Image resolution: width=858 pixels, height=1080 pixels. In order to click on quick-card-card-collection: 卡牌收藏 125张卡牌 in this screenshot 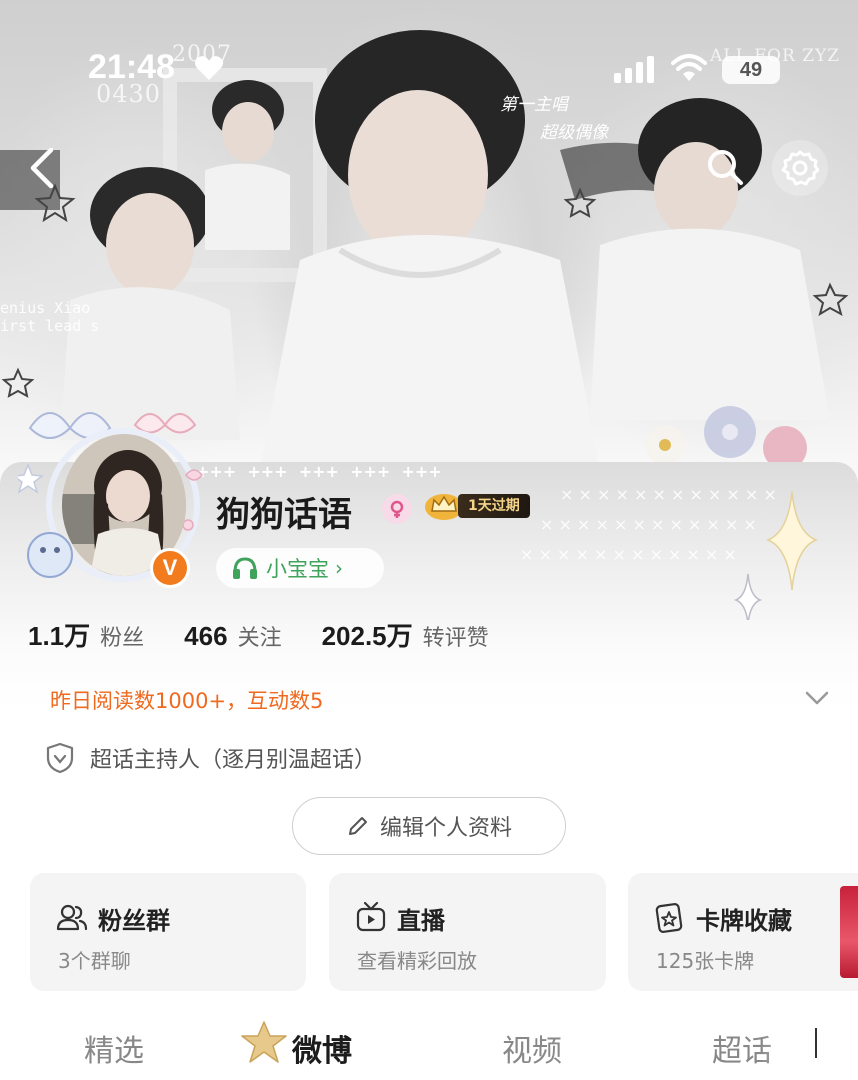, I will do `click(743, 932)`.